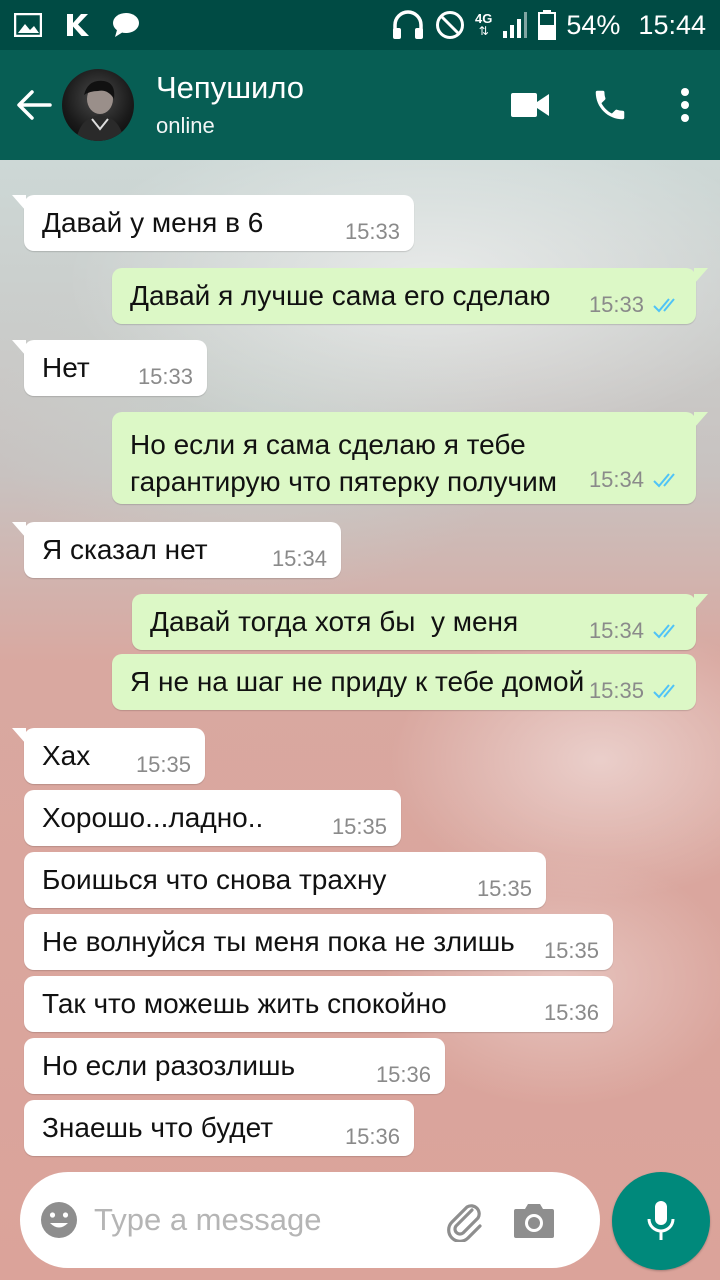 This screenshot has height=1280, width=720. I want to click on camera-icon, so click(534, 1221).